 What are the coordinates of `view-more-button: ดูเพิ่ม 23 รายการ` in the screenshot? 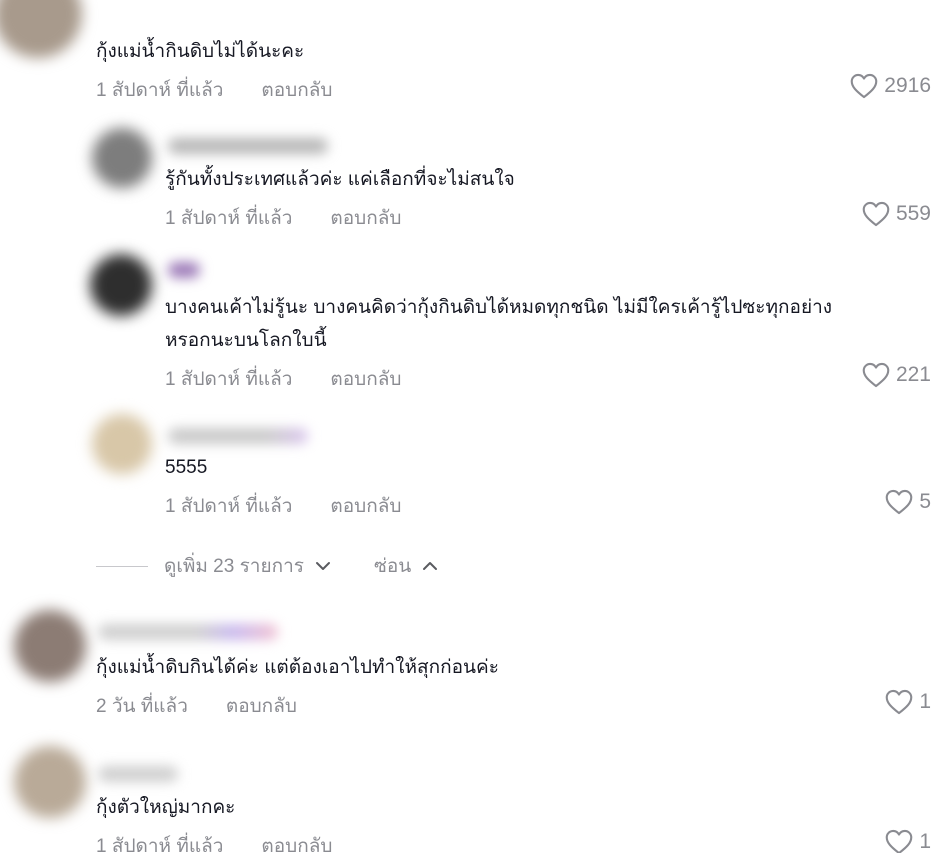 It's located at (248, 566).